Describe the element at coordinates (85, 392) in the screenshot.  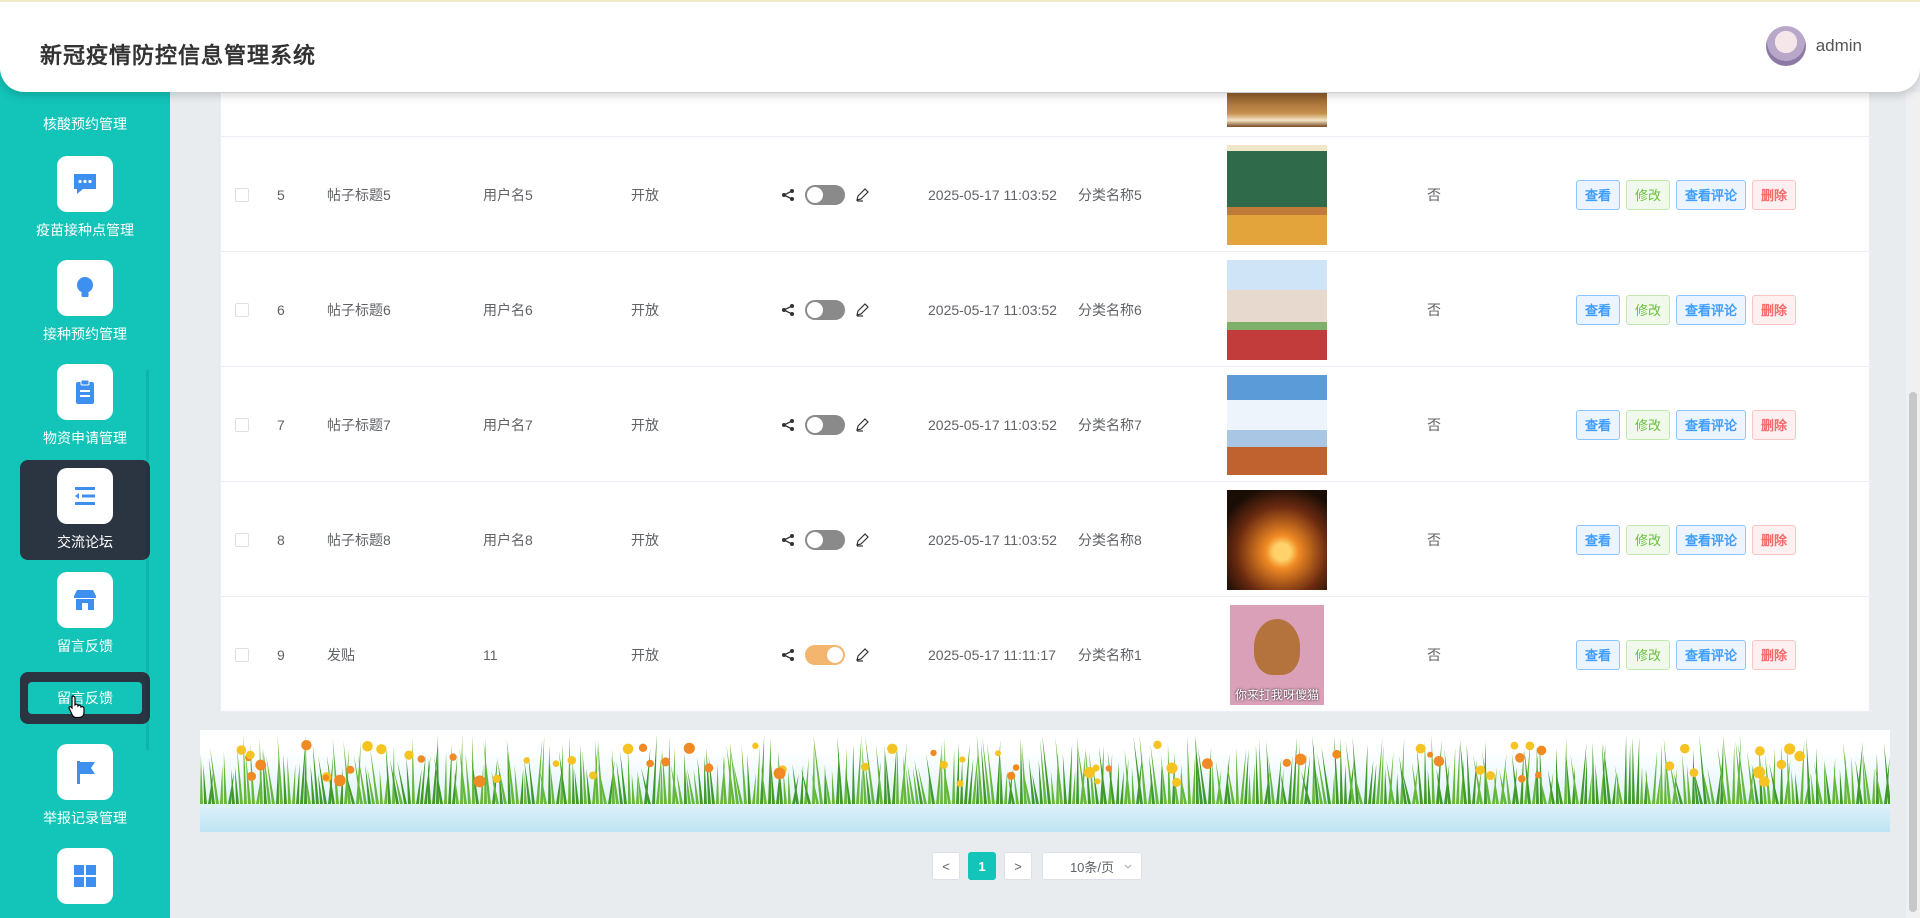
I see `clipboard-icon` at that location.